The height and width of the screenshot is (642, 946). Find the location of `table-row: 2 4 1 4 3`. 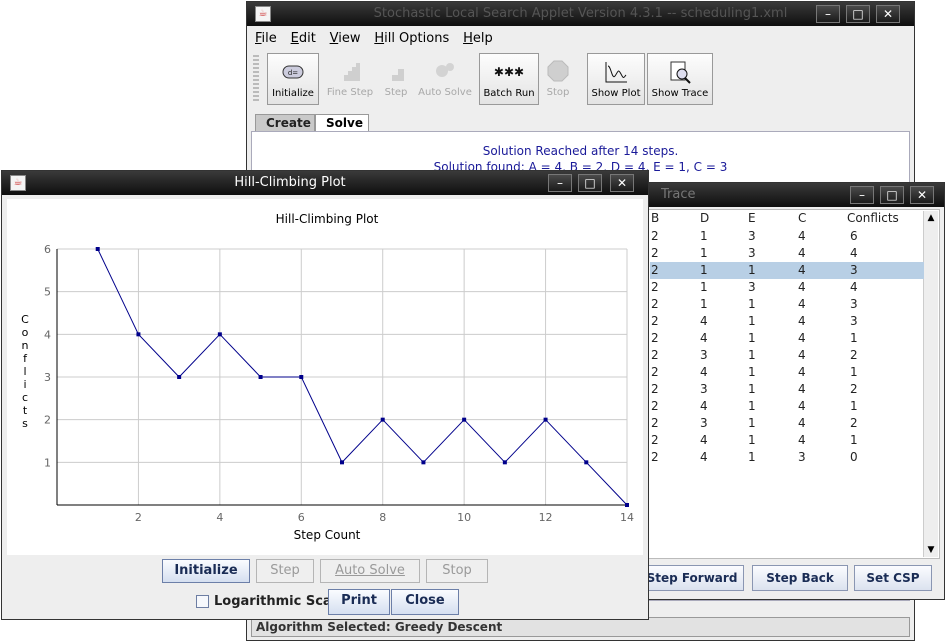

table-row: 2 4 1 4 3 is located at coordinates (787, 321).